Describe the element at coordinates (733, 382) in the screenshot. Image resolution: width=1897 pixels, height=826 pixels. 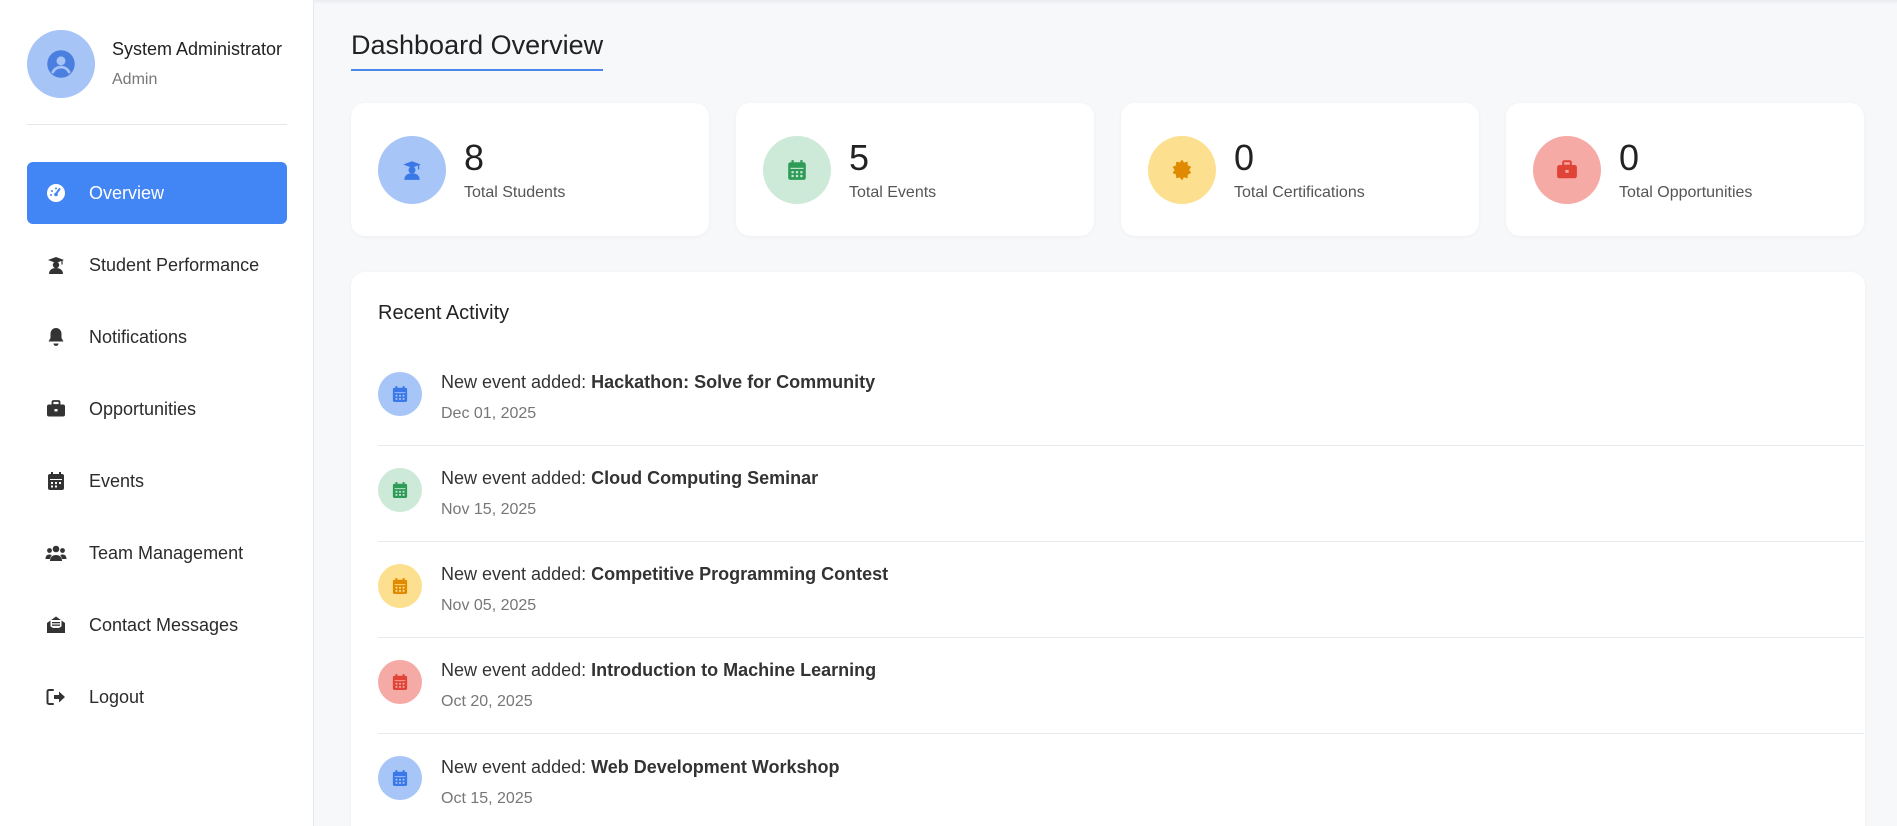
I see `activity-event-name: Hackathon: Solve for Community` at that location.